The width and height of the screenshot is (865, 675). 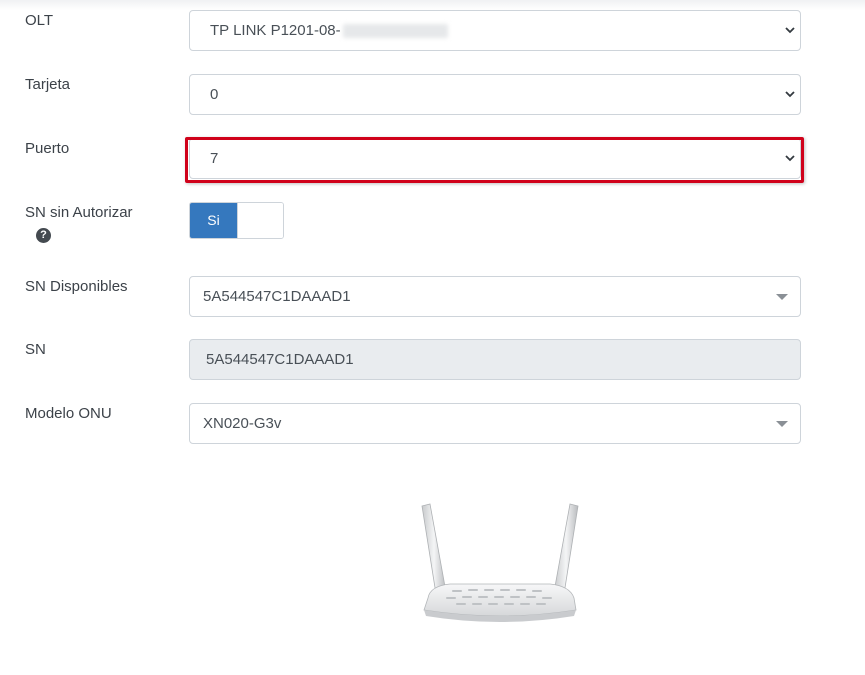 I want to click on top-shadow, so click(x=432, y=5).